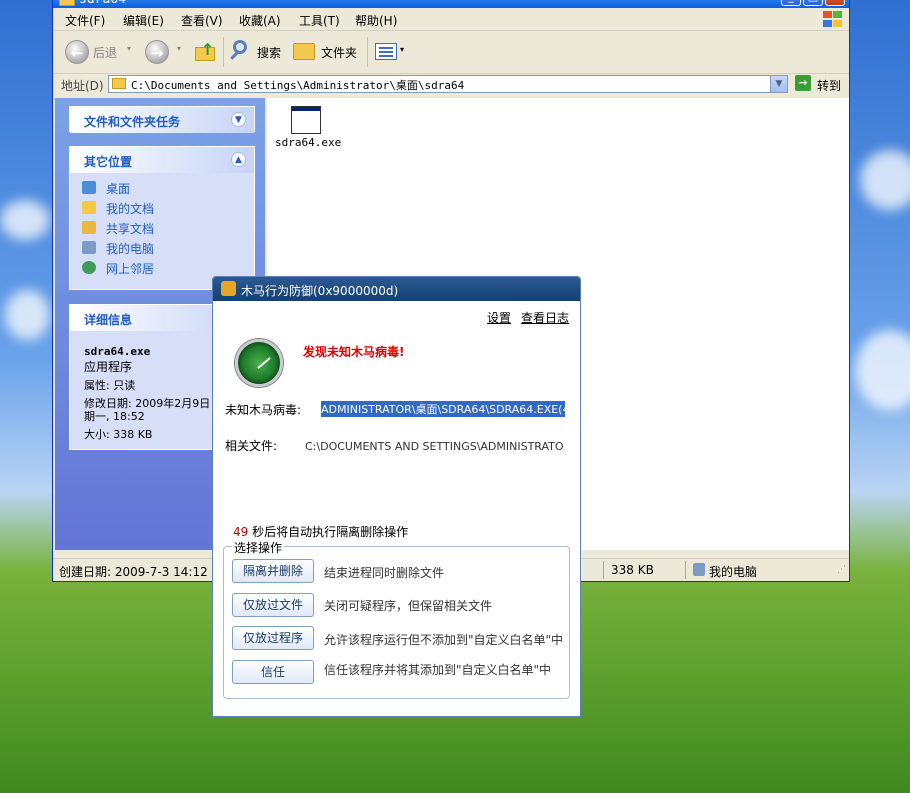  I want to click on trust-button: 信任, so click(273, 672).